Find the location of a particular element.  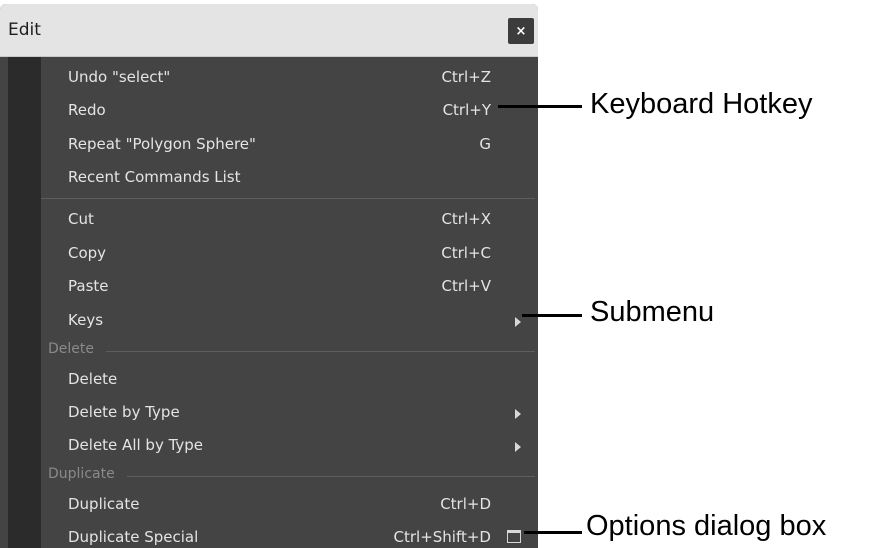

close-icon: × is located at coordinates (521, 31).